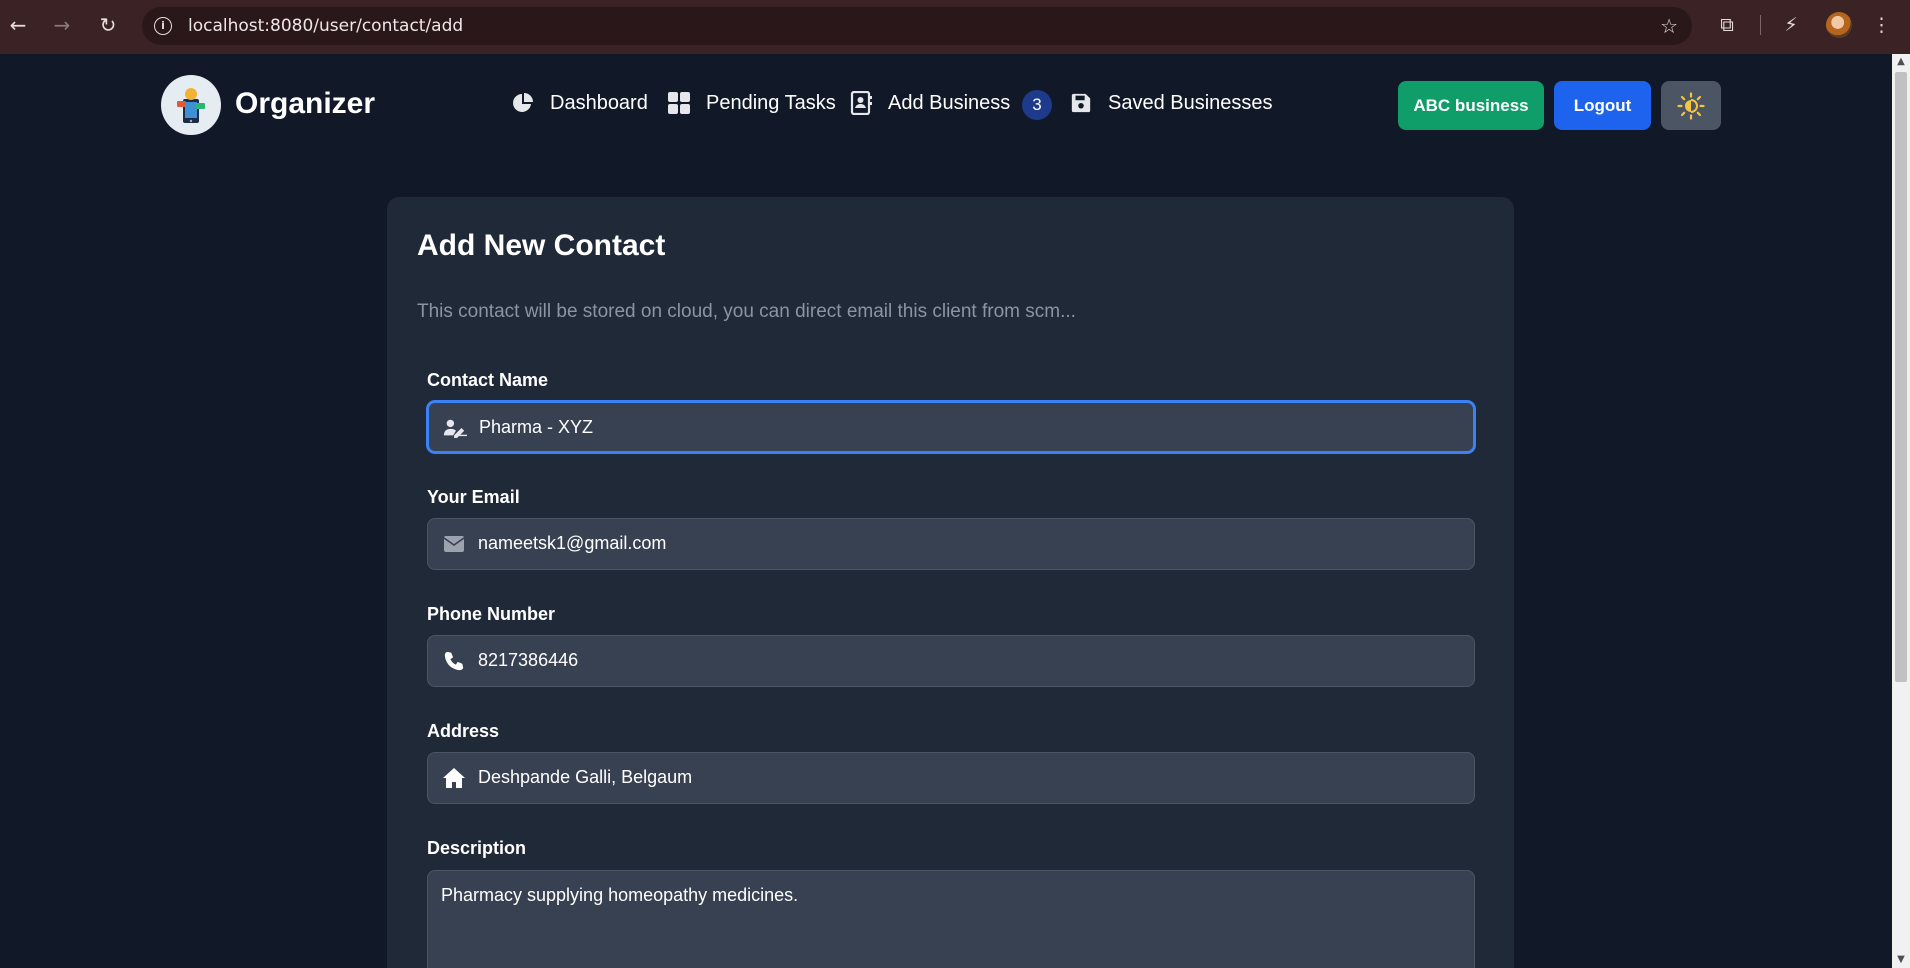 The image size is (1910, 968). I want to click on address-bar: i localhost:8080/user/contact/add ☆, so click(917, 26).